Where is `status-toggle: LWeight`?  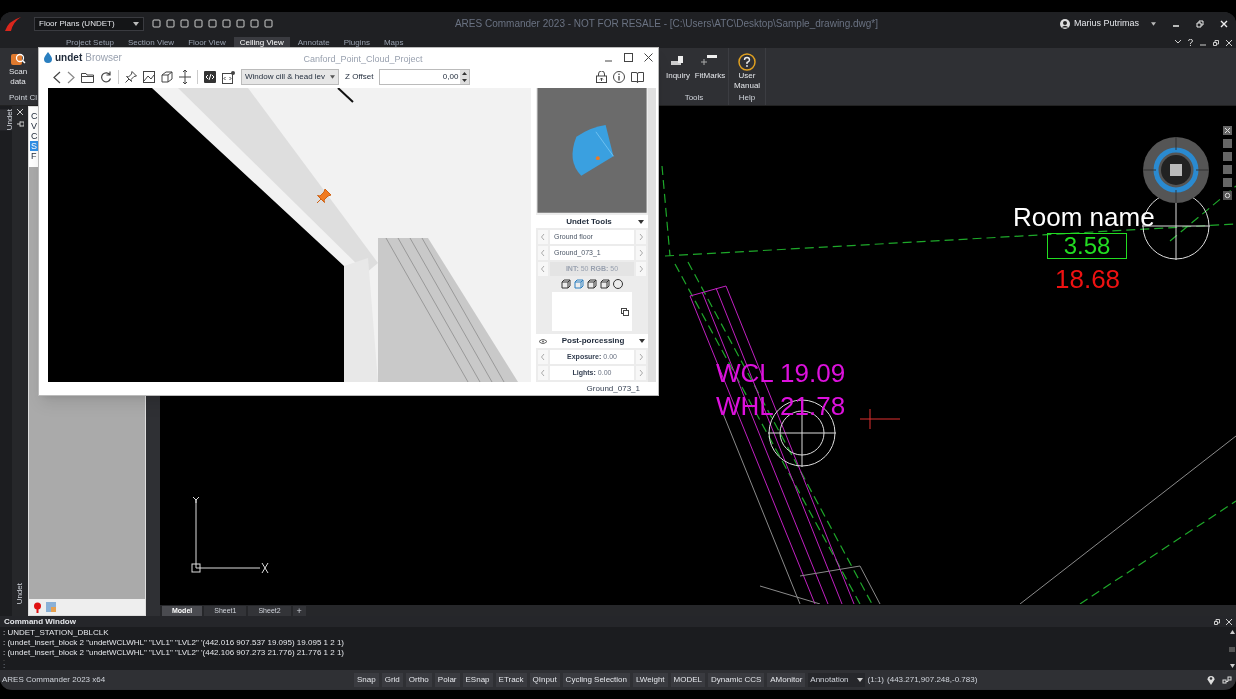
status-toggle: LWeight is located at coordinates (650, 679).